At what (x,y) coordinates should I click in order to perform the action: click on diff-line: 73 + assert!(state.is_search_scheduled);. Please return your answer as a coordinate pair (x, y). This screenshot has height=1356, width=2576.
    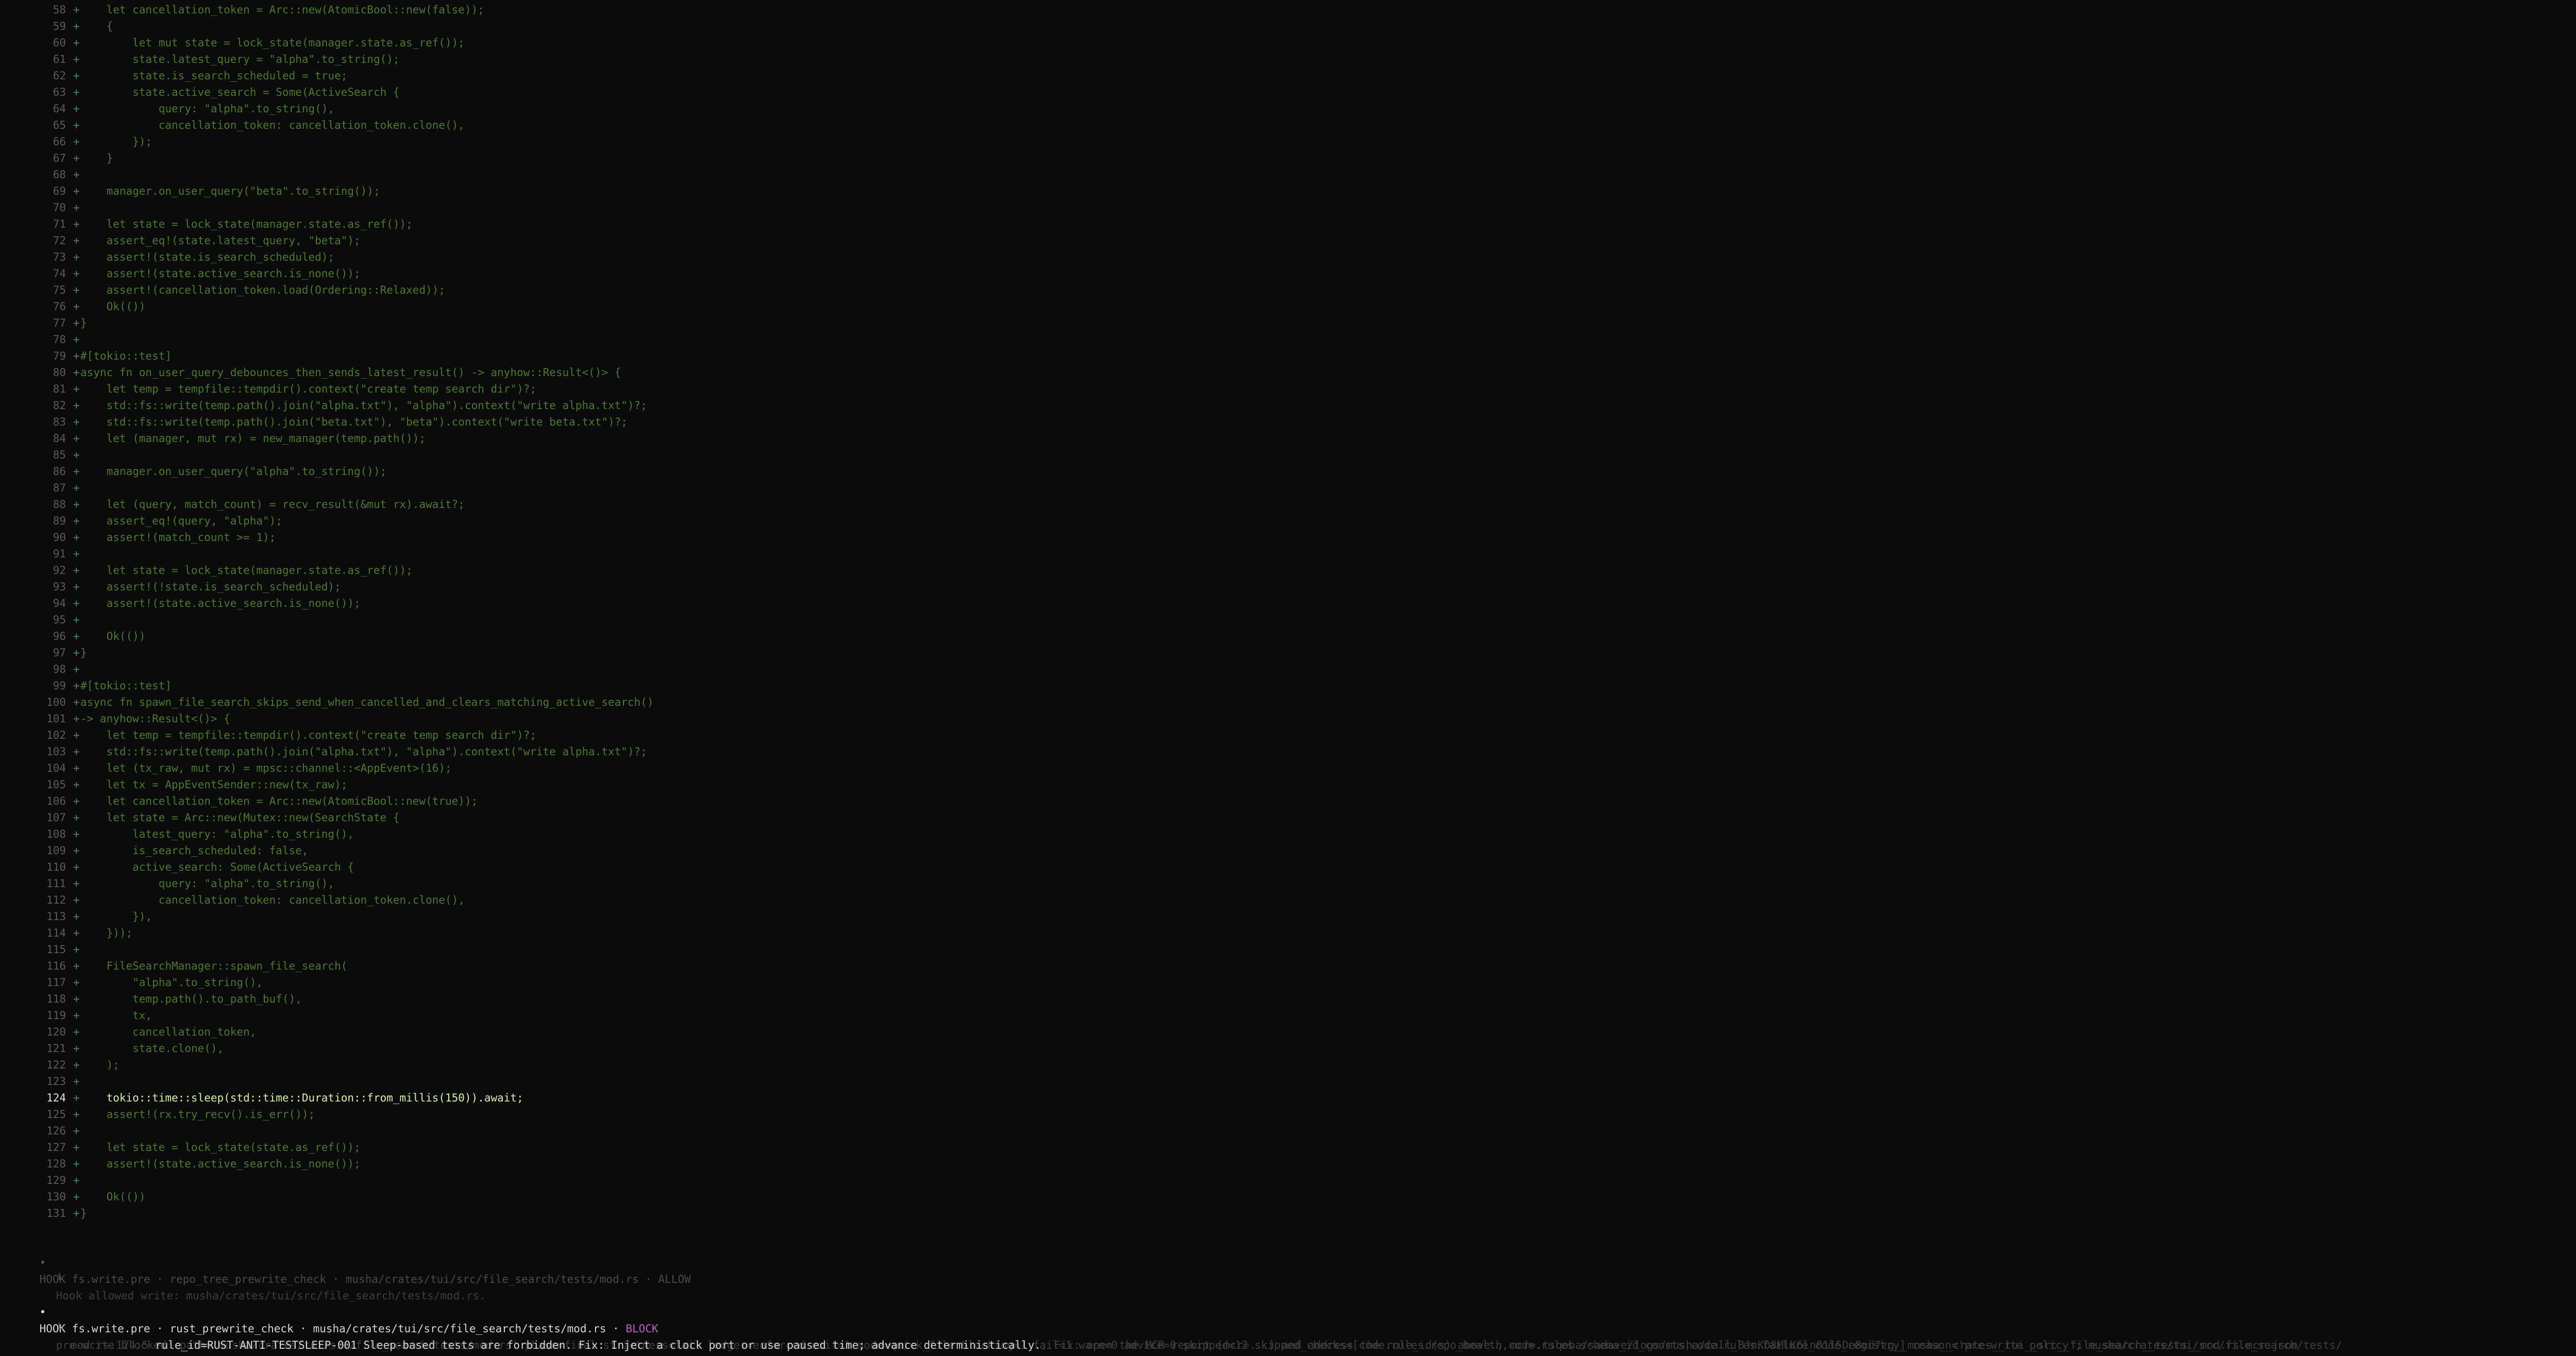
    Looking at the image, I should click on (167, 257).